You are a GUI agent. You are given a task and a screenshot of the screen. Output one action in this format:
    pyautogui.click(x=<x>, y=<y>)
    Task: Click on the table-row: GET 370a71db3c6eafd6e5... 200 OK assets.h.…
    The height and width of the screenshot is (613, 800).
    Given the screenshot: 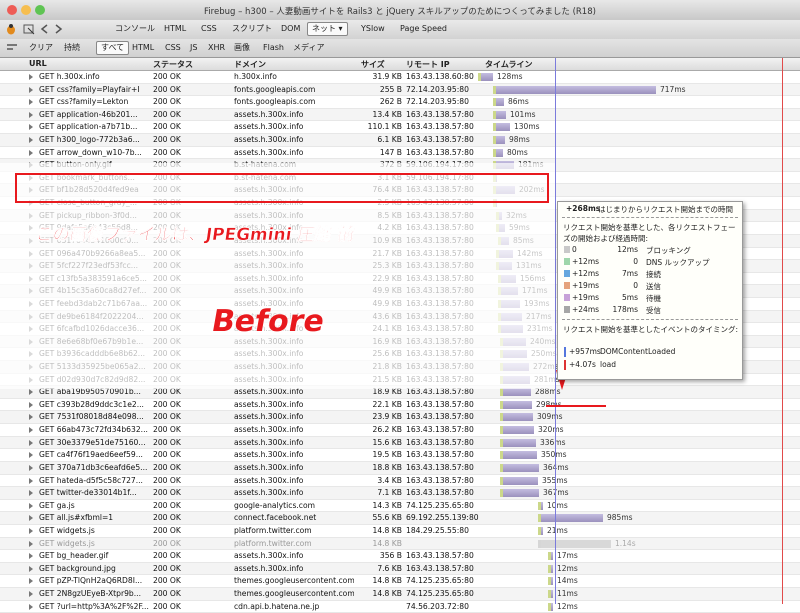 What is the action you would take?
    pyautogui.click(x=400, y=468)
    